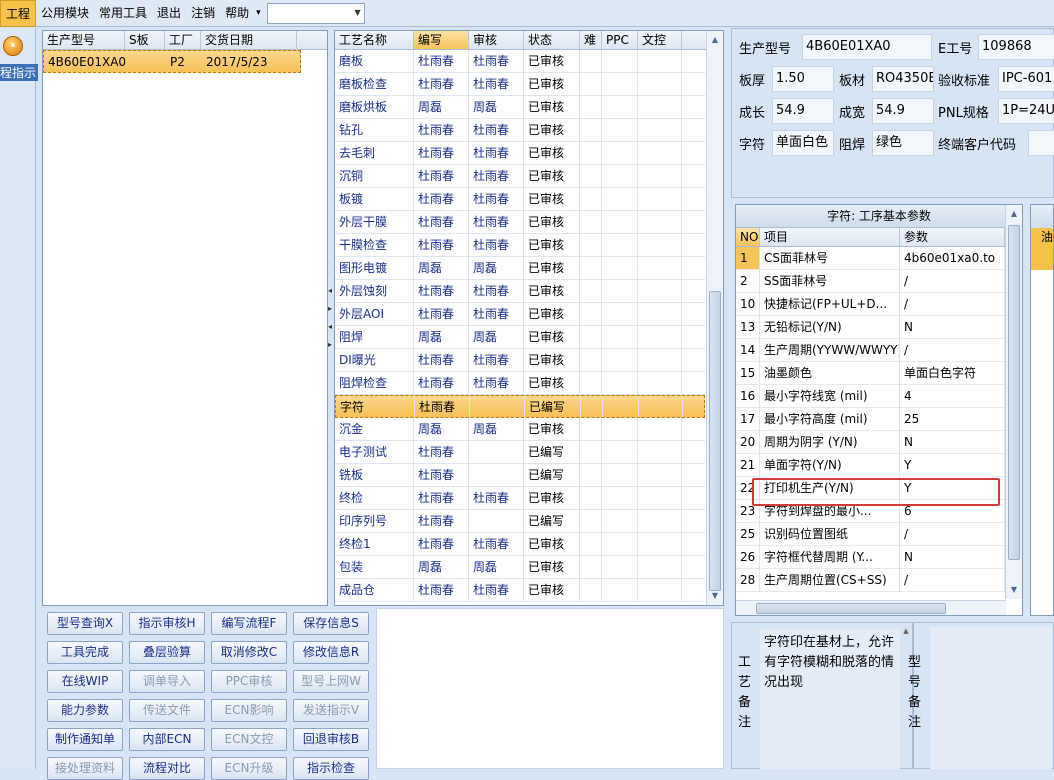 This screenshot has width=1054, height=780. What do you see at coordinates (1026, 111) in the screenshot?
I see `pnl-field: 1P=24U` at bounding box center [1026, 111].